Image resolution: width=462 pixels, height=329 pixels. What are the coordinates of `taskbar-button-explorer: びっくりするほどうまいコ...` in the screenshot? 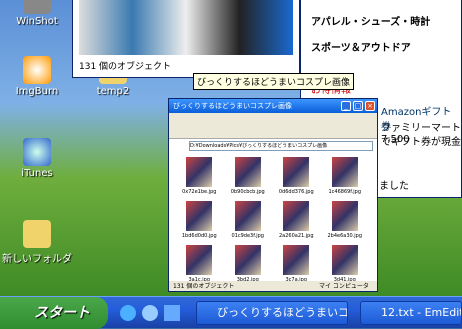 It's located at (272, 313).